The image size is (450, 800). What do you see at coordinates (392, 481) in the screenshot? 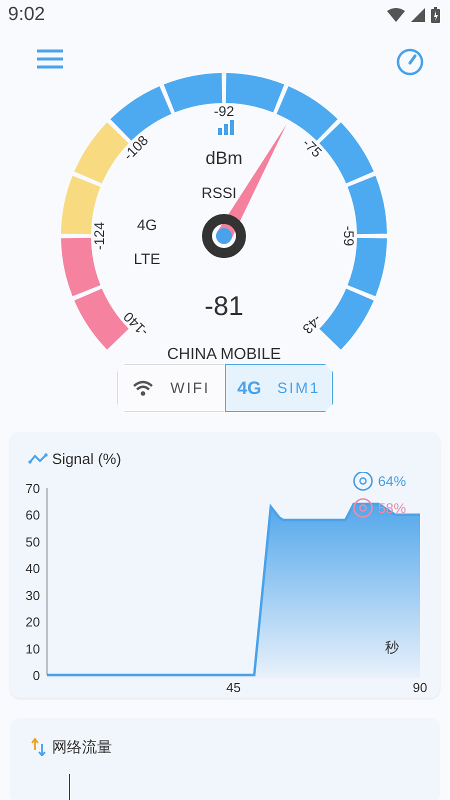
I see `legend-value: 64%` at bounding box center [392, 481].